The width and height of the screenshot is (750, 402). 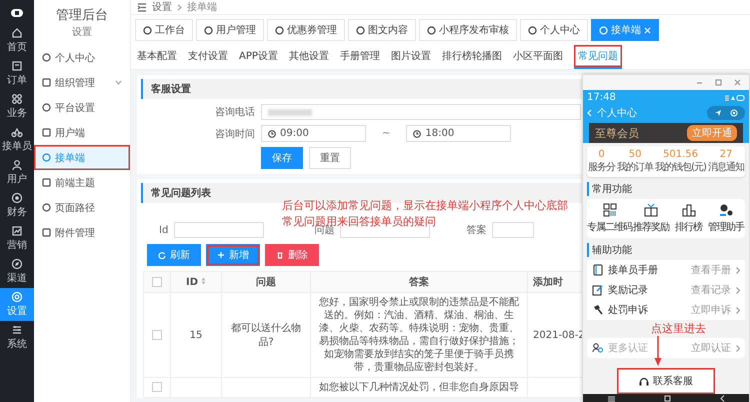 What do you see at coordinates (726, 167) in the screenshot?
I see `stat-label: 消息通知` at bounding box center [726, 167].